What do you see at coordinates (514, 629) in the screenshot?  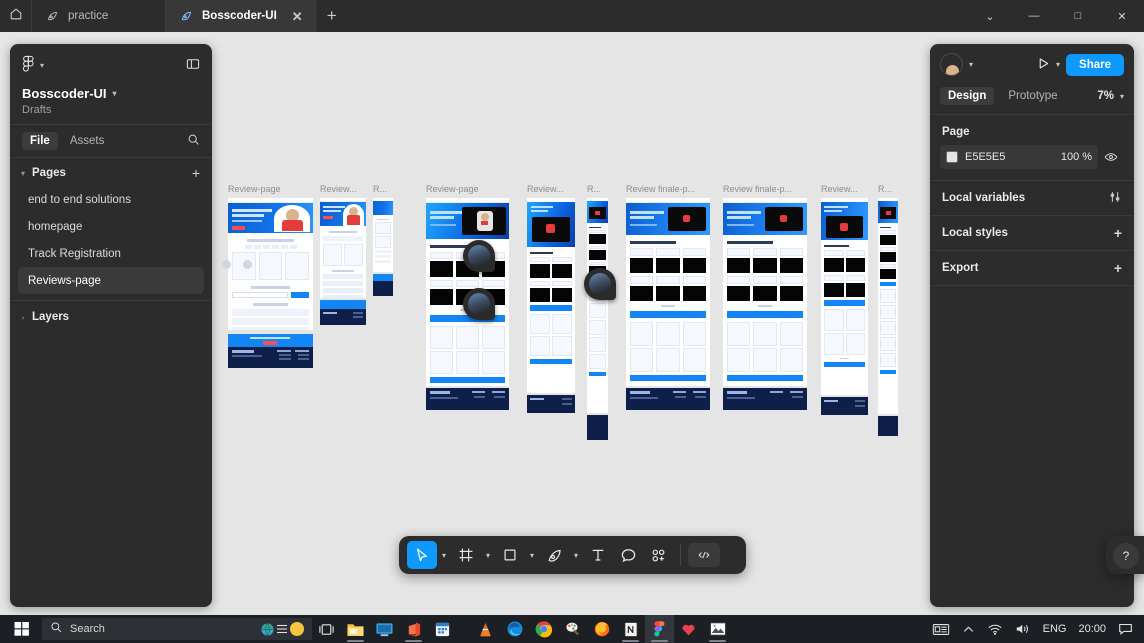 I see `edge-icon` at bounding box center [514, 629].